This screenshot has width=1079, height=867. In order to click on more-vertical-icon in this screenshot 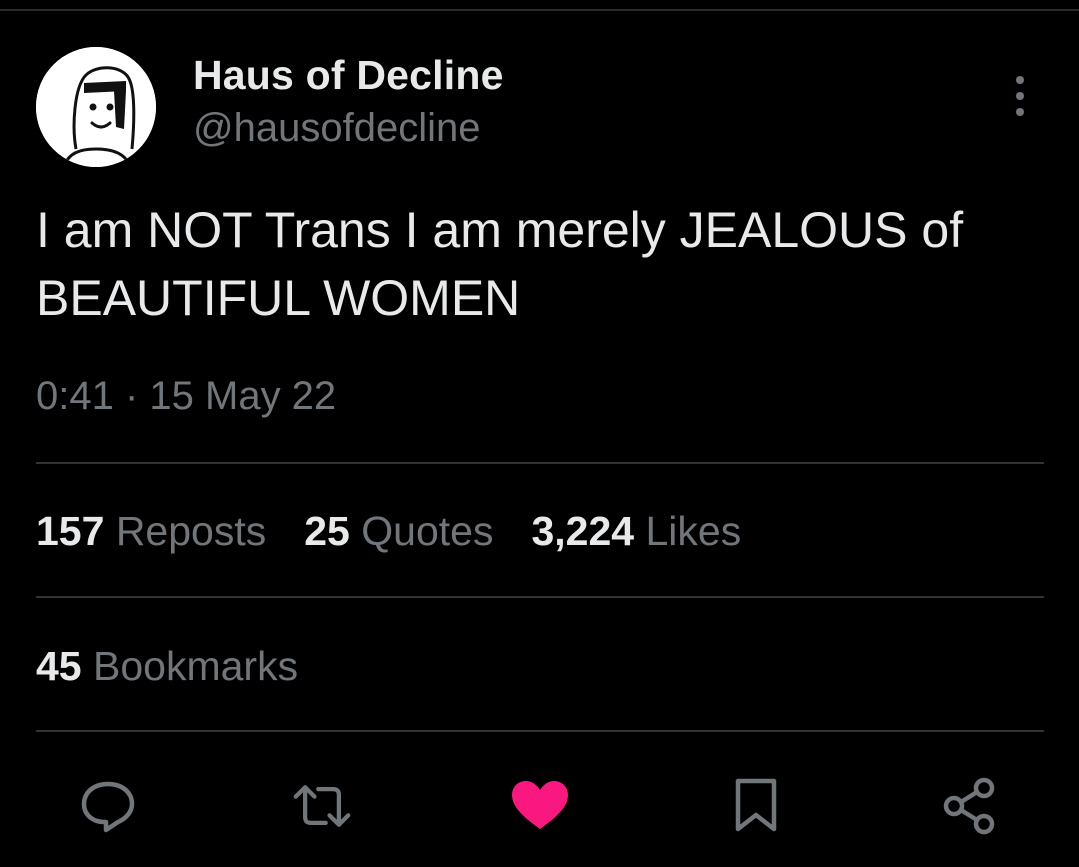, I will do `click(1020, 96)`.